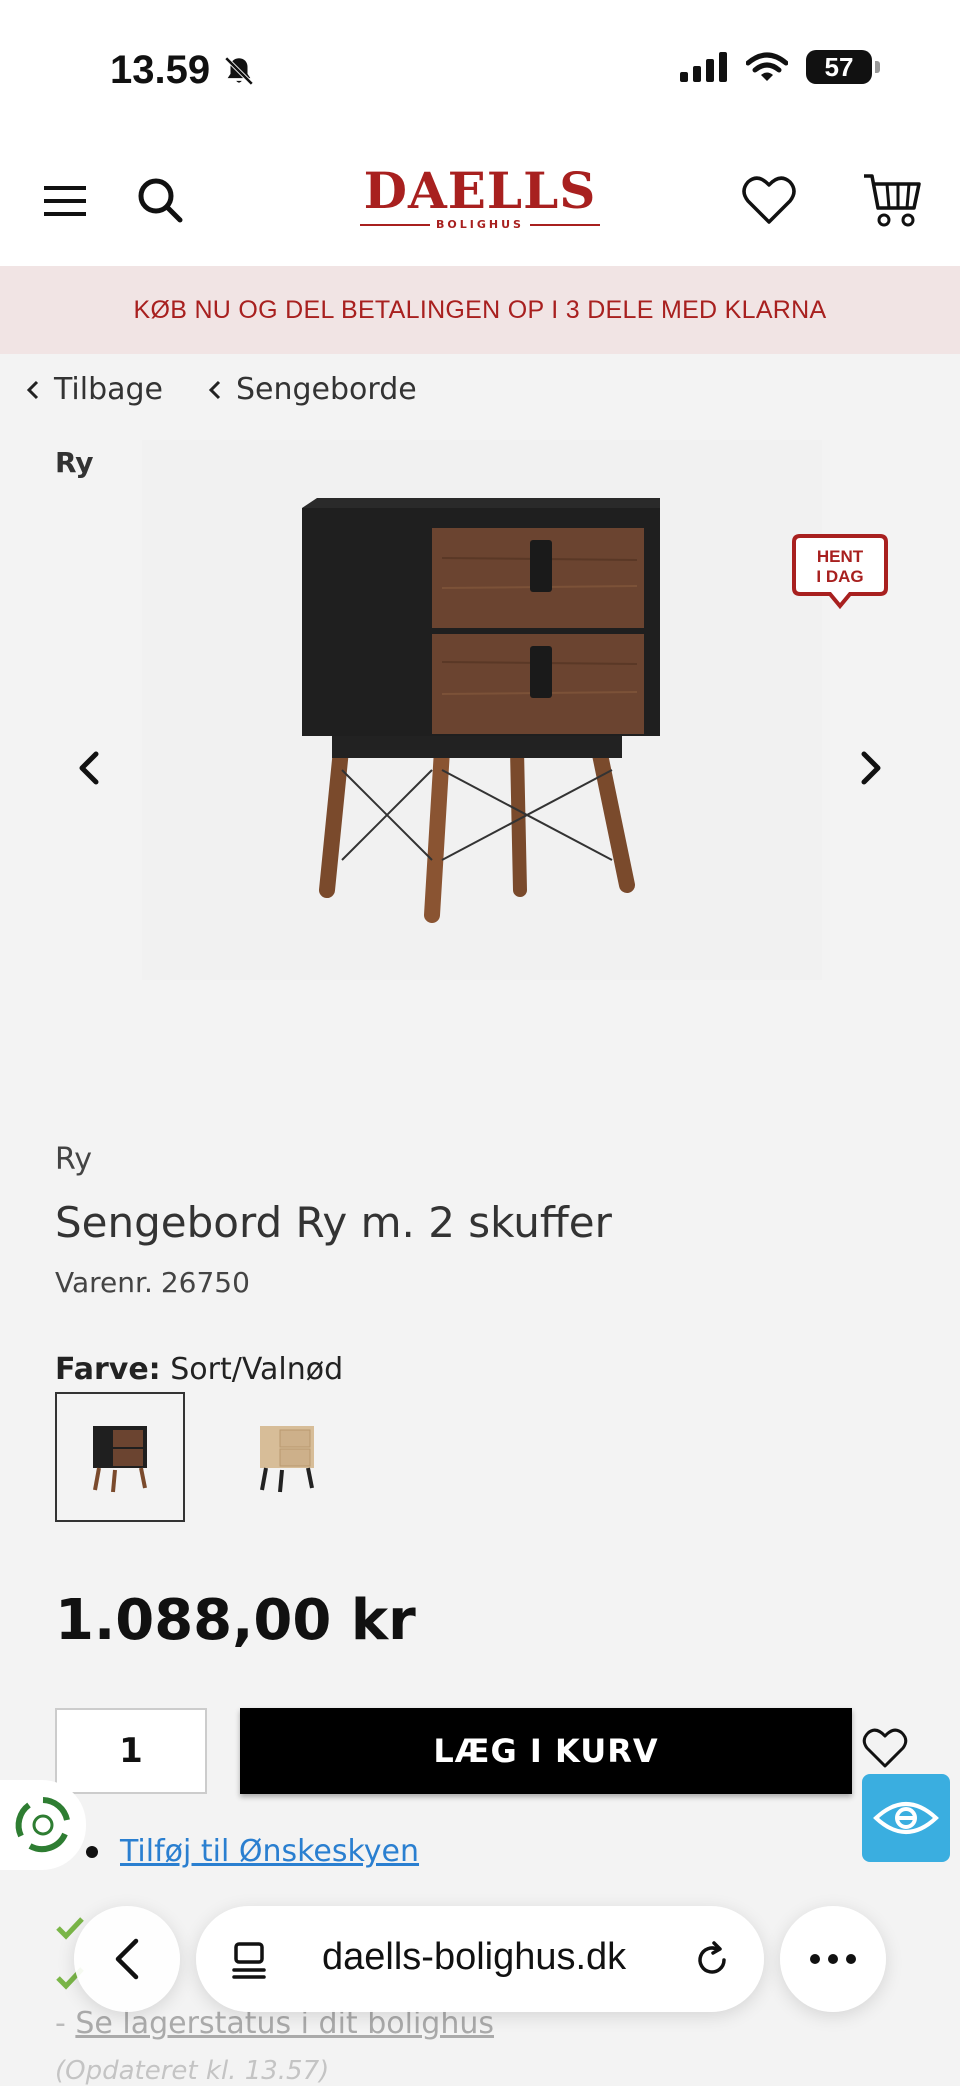 This screenshot has width=960, height=2086. Describe the element at coordinates (703, 67) in the screenshot. I see `signal-icon` at that location.